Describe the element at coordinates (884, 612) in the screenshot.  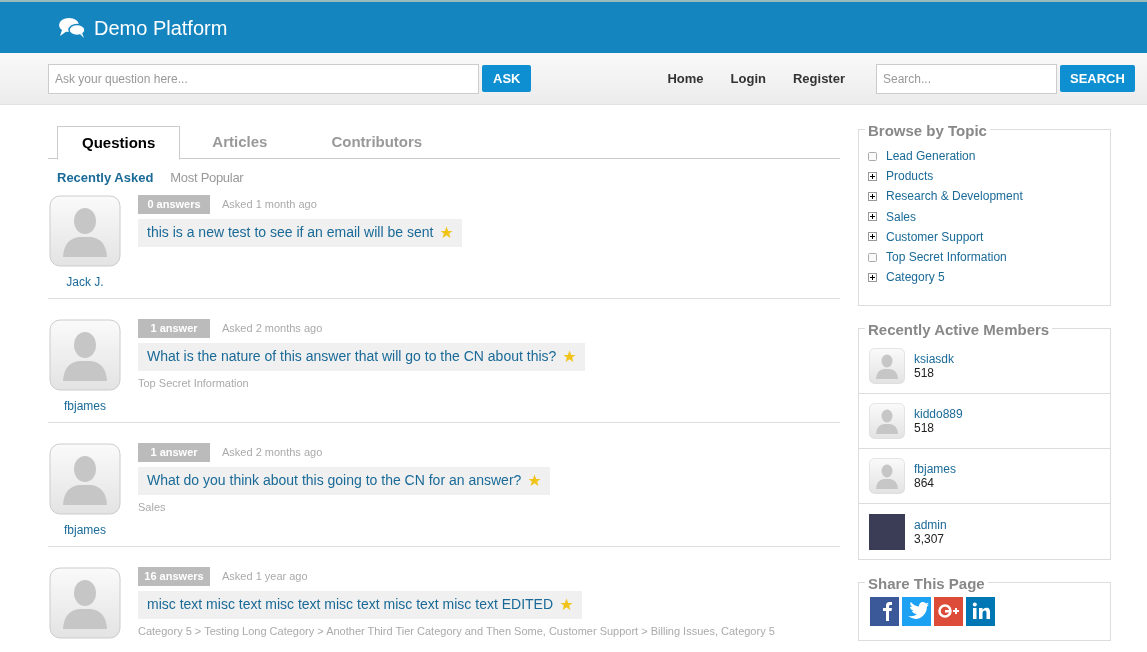
I see `facebook-icon` at that location.